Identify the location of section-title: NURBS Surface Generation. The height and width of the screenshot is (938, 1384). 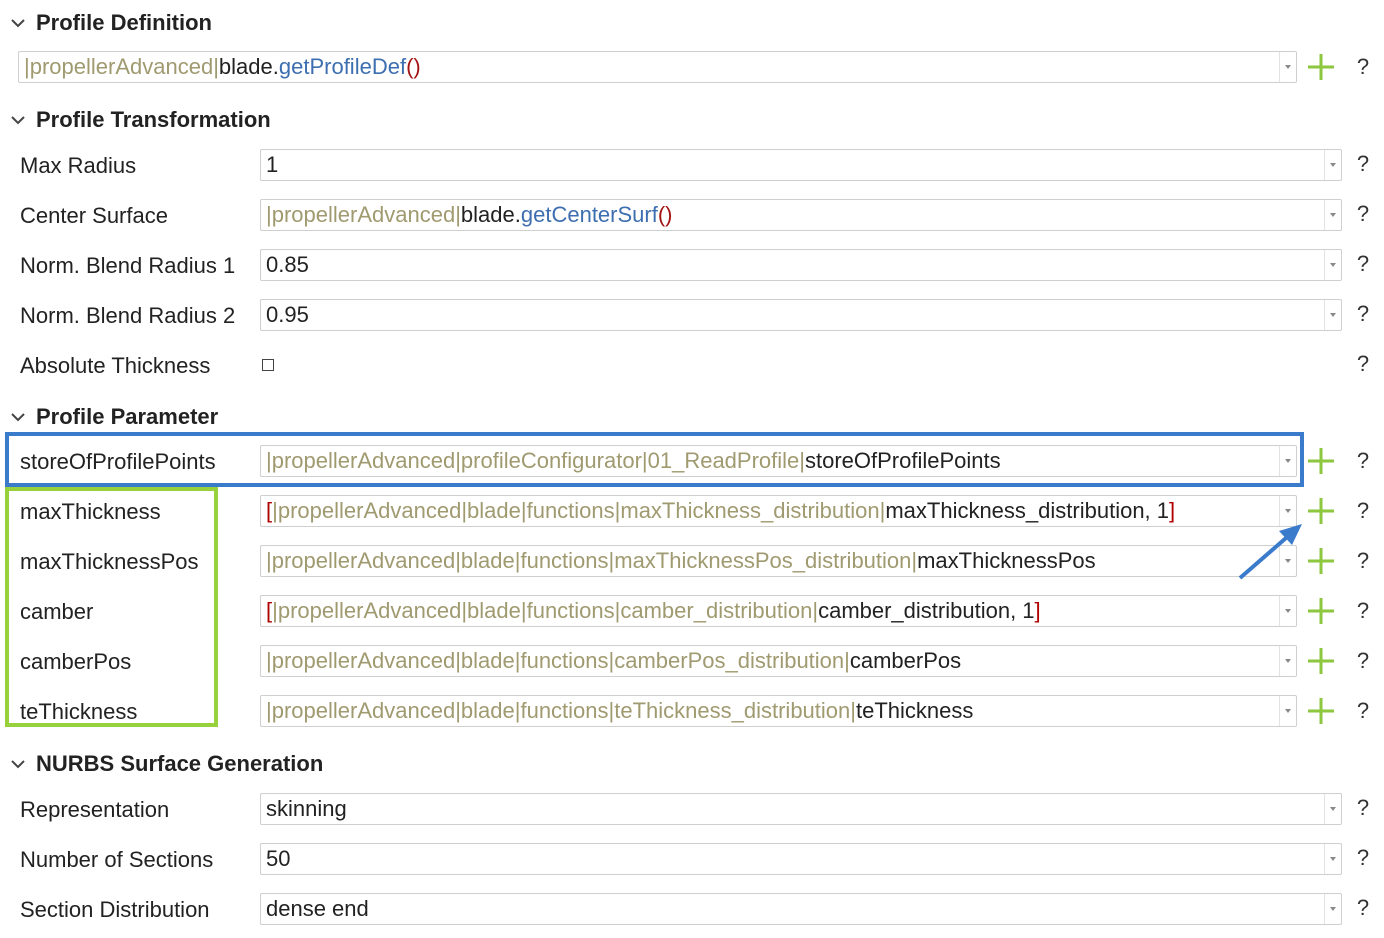
(180, 763).